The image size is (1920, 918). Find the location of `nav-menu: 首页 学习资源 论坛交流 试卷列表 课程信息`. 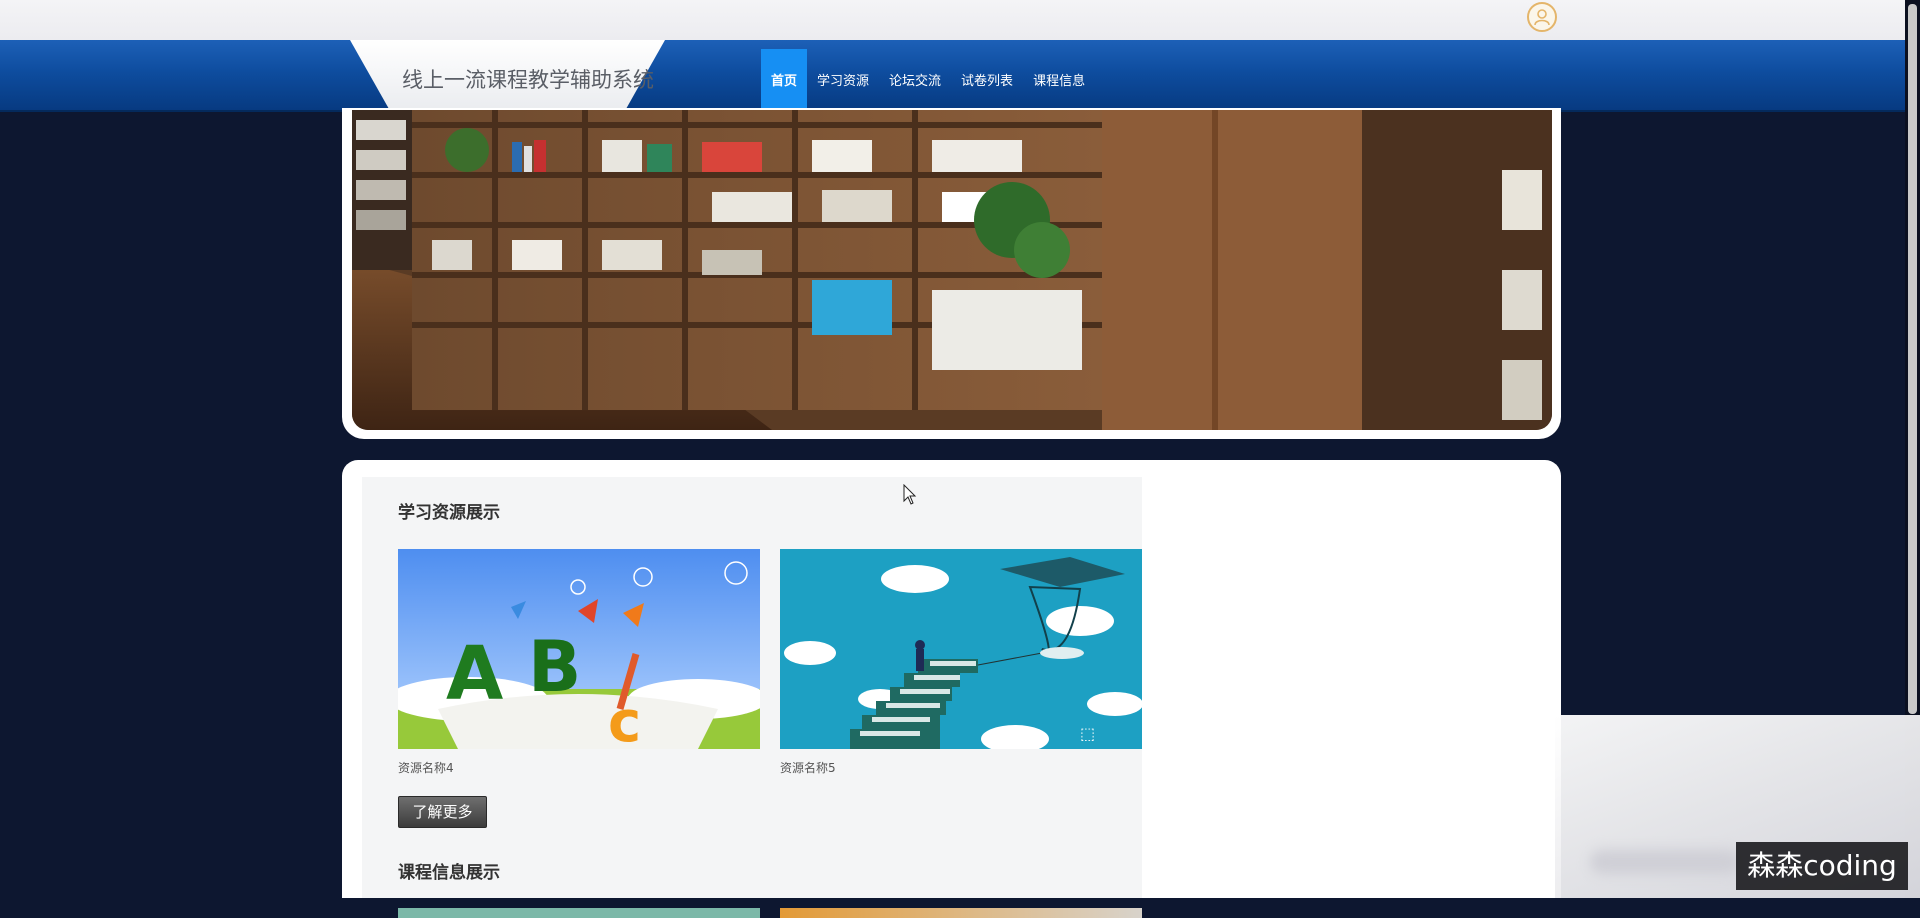

nav-menu: 首页 学习资源 论坛交流 试卷列表 课程信息 is located at coordinates (928, 79).